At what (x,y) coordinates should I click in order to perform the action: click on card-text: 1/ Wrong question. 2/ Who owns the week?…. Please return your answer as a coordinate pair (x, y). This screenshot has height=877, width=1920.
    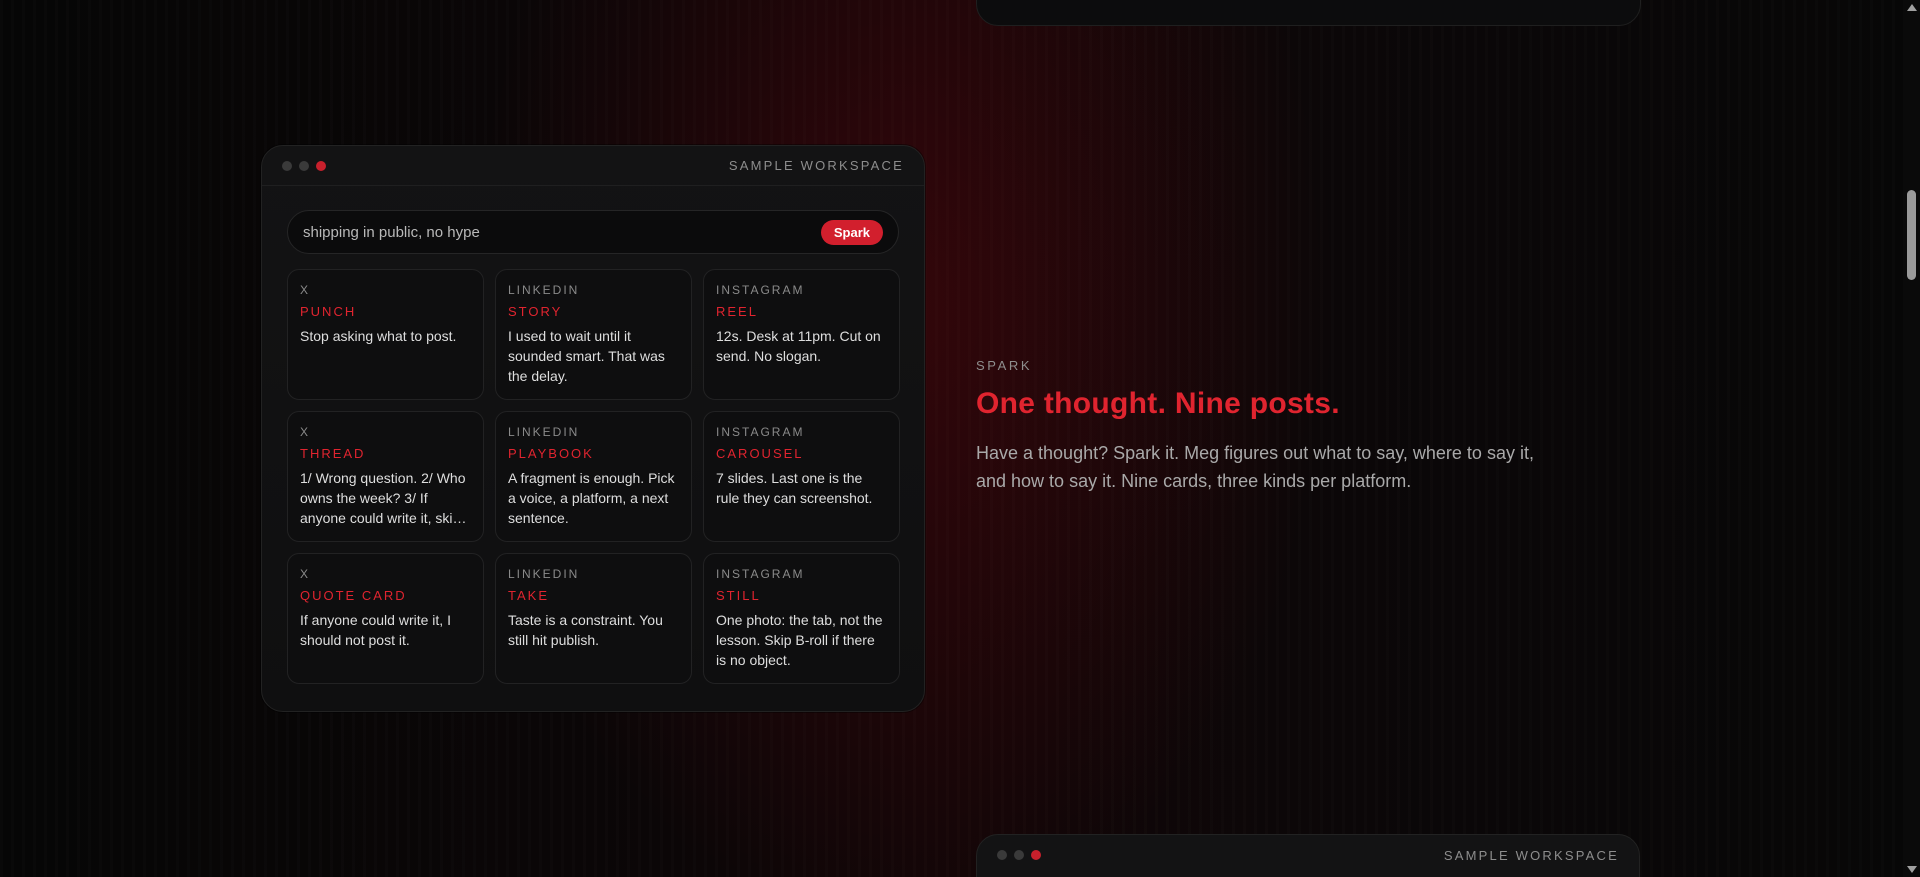
    Looking at the image, I should click on (383, 498).